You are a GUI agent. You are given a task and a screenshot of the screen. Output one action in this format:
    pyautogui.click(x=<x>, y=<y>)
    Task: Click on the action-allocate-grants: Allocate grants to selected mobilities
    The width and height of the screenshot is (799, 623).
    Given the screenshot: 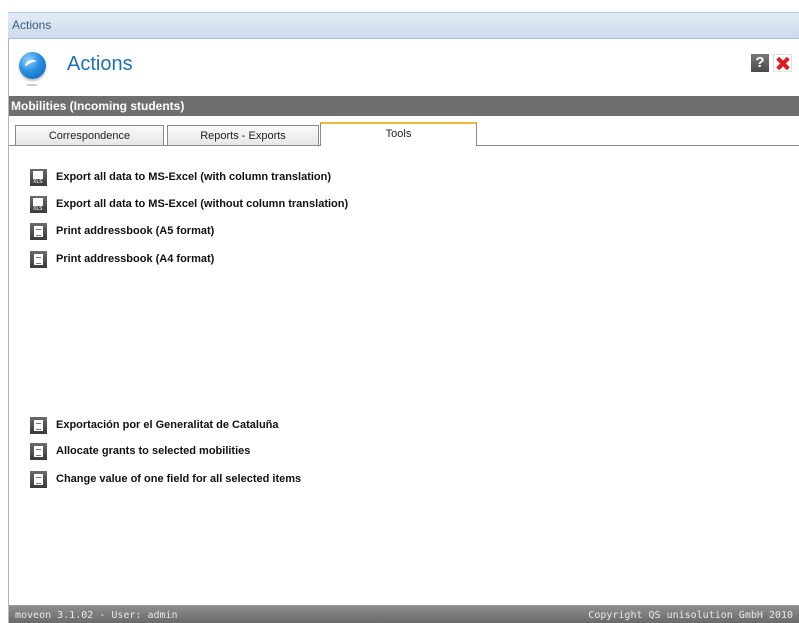 What is the action you would take?
    pyautogui.click(x=140, y=451)
    